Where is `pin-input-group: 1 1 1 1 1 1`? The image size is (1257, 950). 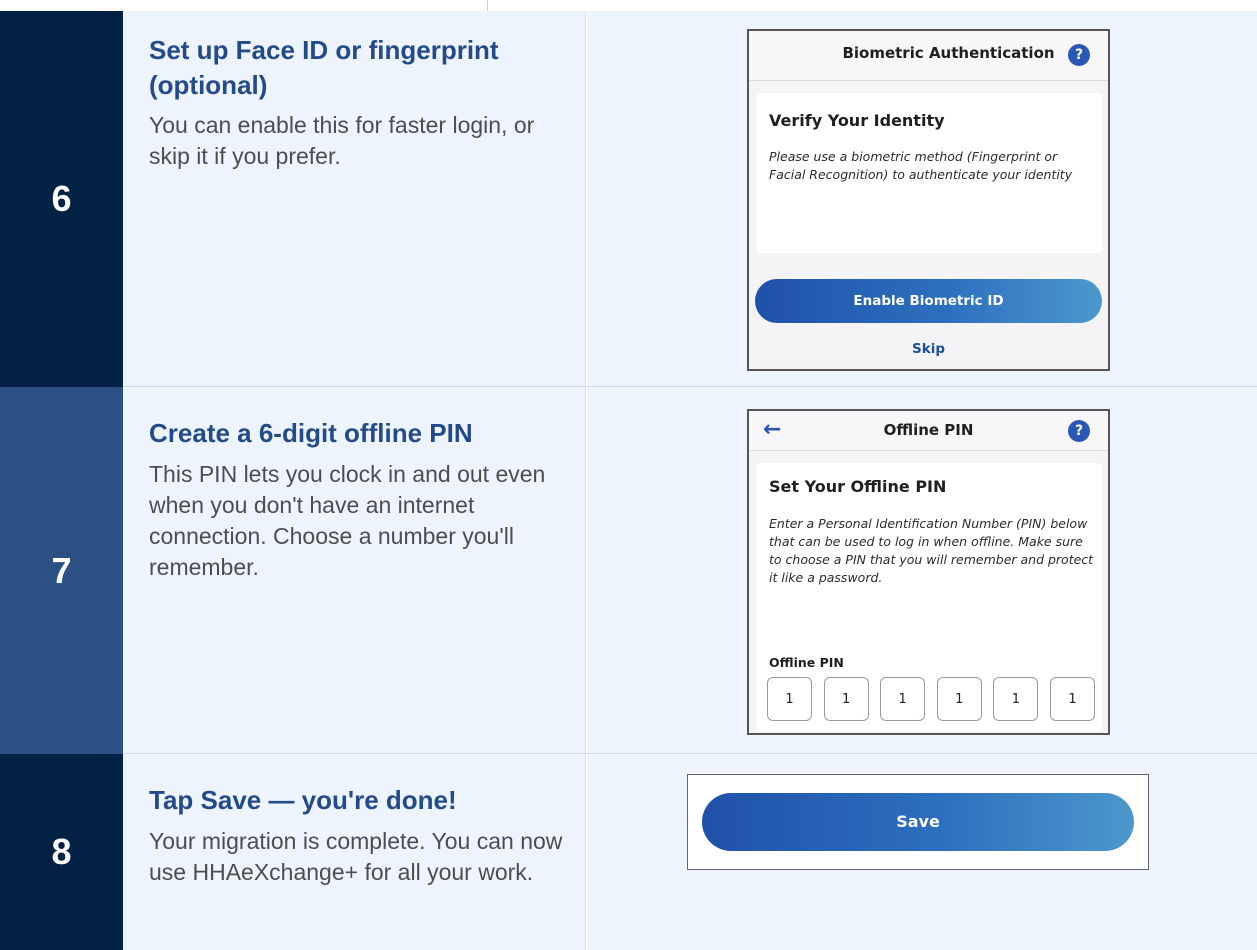 pin-input-group: 1 1 1 1 1 1 is located at coordinates (931, 699).